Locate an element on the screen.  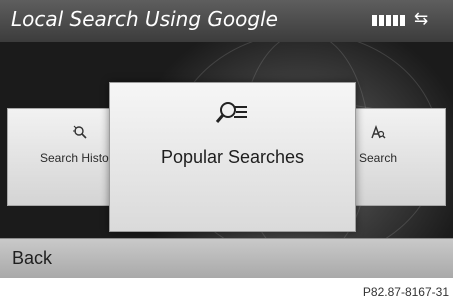
popular-searches-label: Popular Searches is located at coordinates (232, 157).